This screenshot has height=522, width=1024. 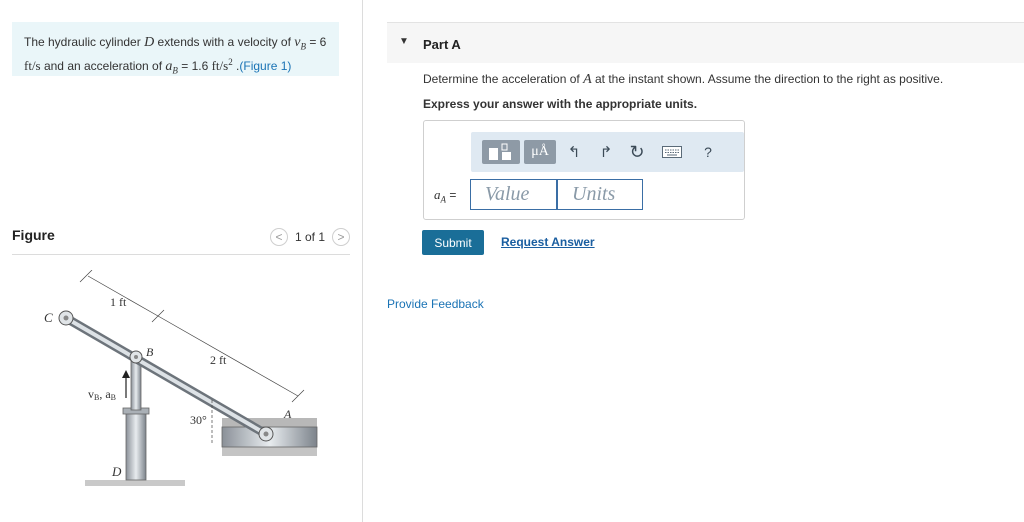 What do you see at coordinates (224, 42) in the screenshot?
I see `problem-text: extends with a velocity of` at bounding box center [224, 42].